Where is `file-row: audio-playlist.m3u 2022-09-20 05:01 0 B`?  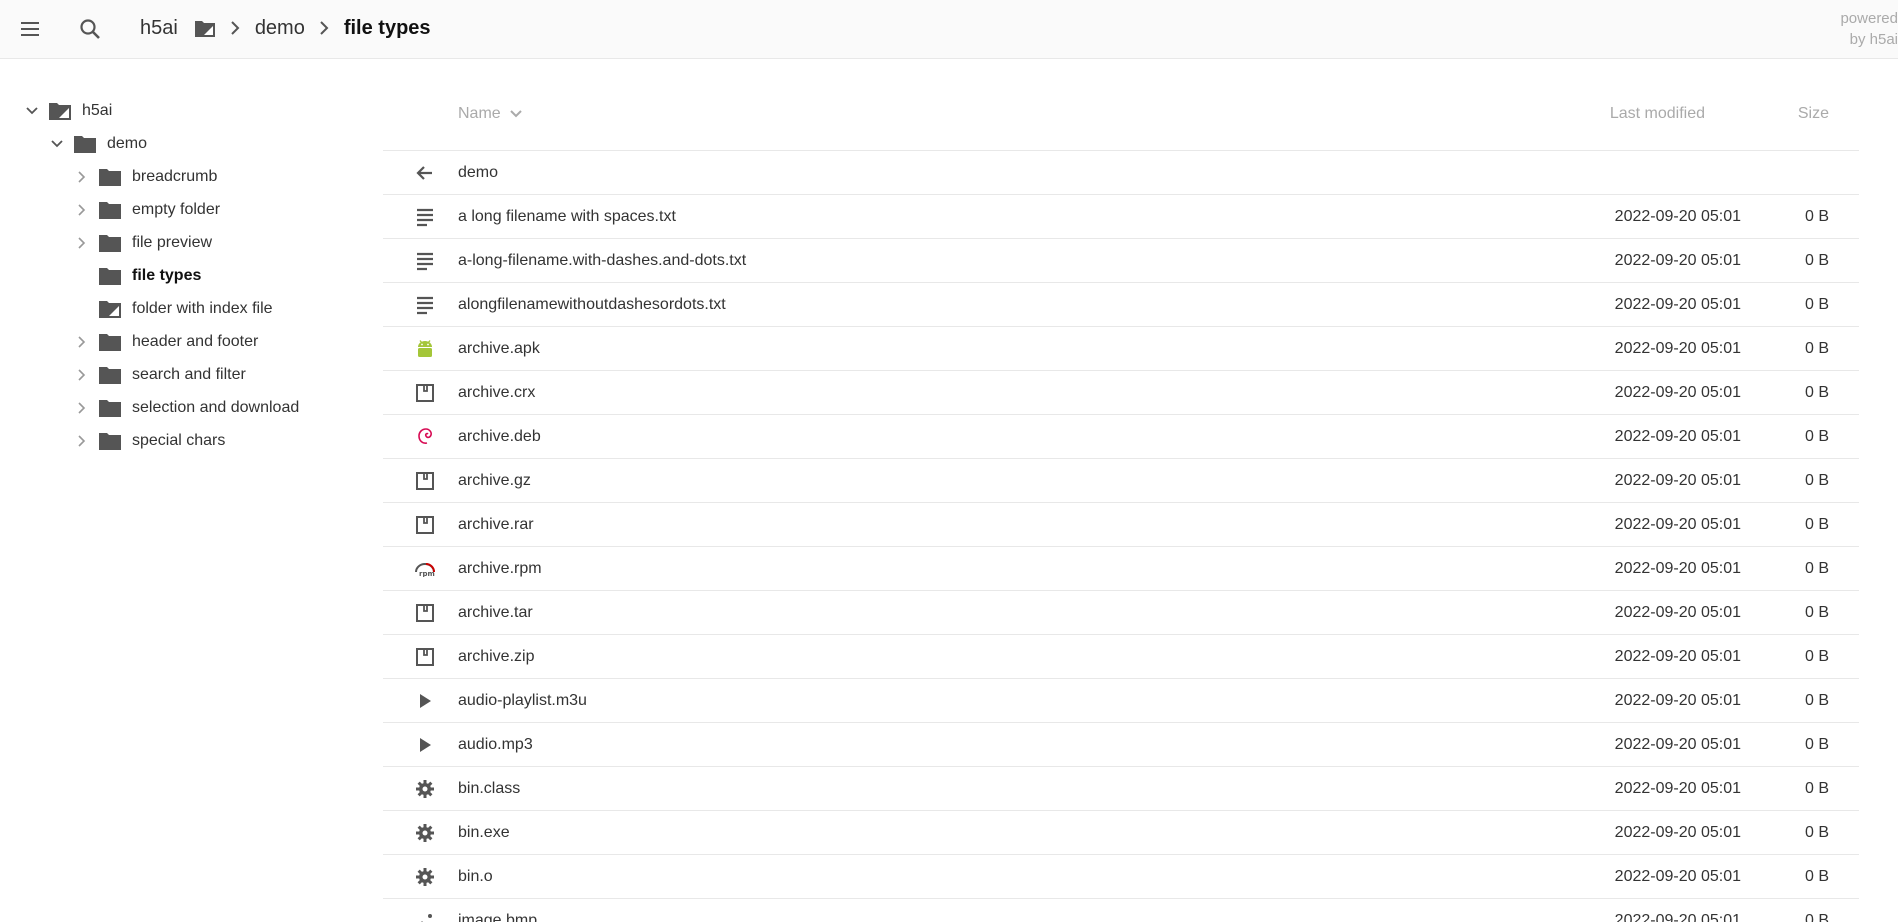 file-row: audio-playlist.m3u 2022-09-20 05:01 0 B is located at coordinates (1121, 701).